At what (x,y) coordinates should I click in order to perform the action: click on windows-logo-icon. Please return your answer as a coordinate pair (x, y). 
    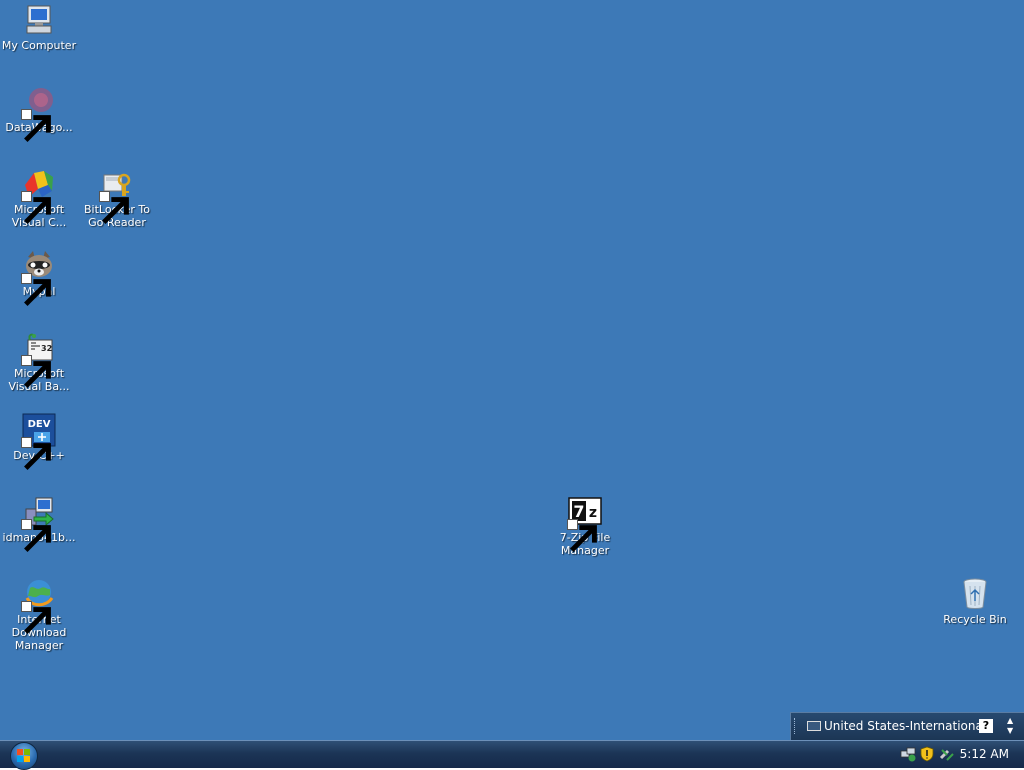
    Looking at the image, I should click on (23, 755).